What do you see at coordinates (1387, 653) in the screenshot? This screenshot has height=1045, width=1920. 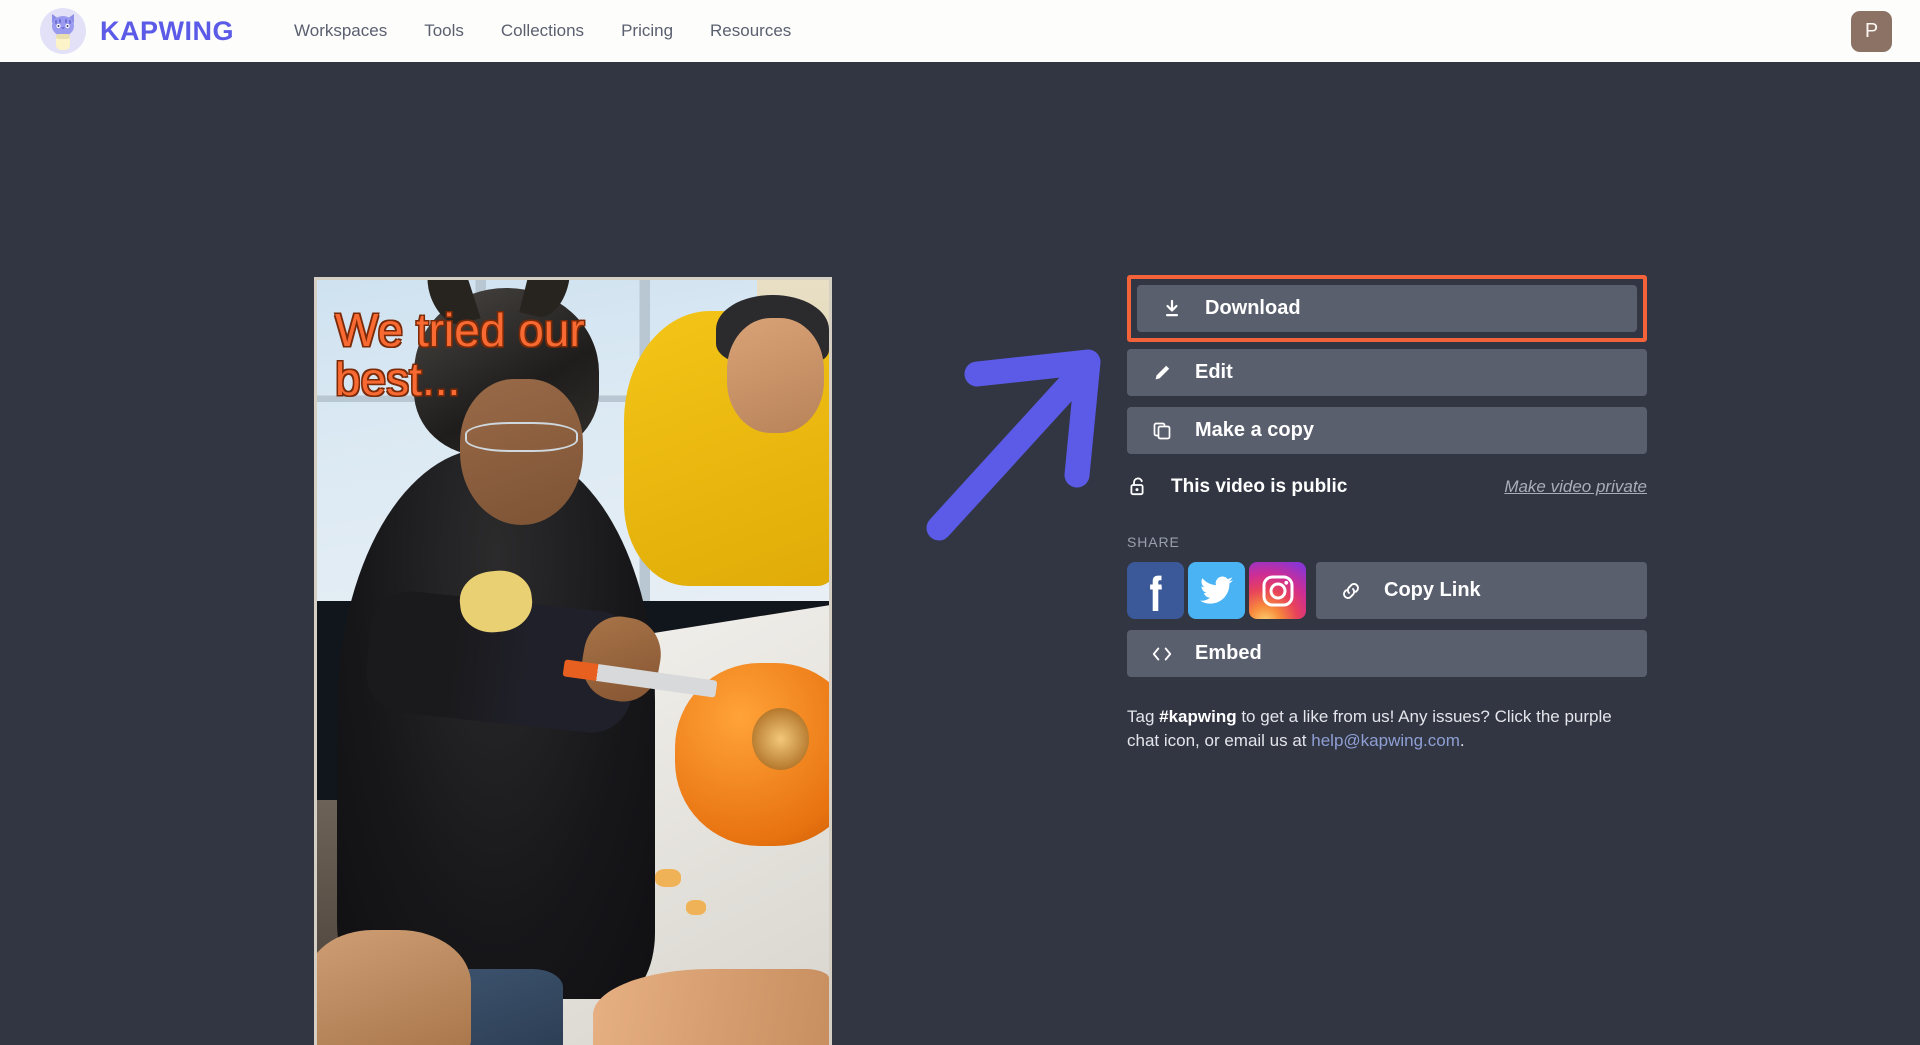 I see `embed-button: Embed` at bounding box center [1387, 653].